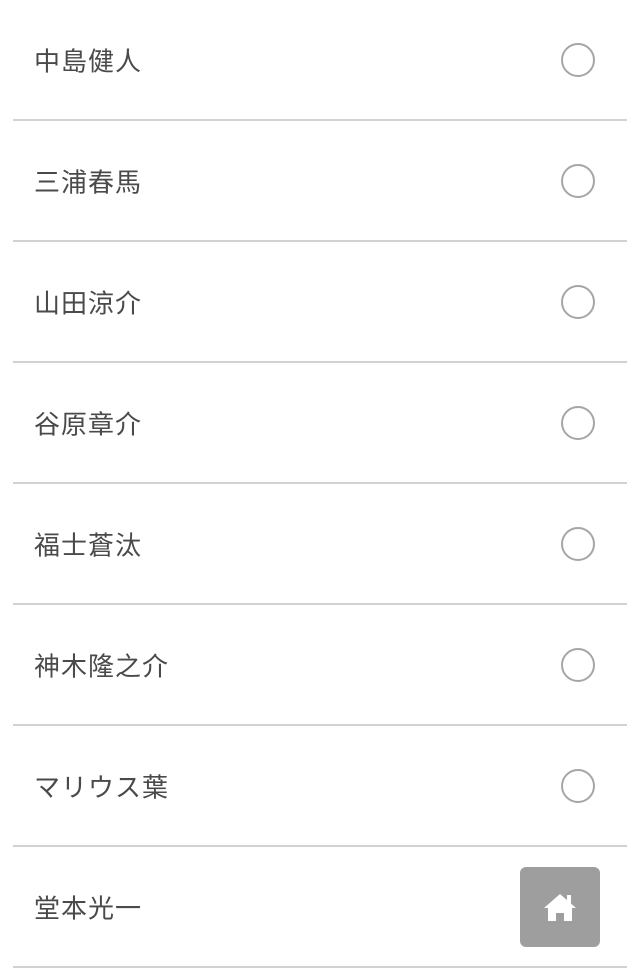 This screenshot has height=976, width=640. What do you see at coordinates (102, 788) in the screenshot?
I see `list-item-label: マリウス葉` at bounding box center [102, 788].